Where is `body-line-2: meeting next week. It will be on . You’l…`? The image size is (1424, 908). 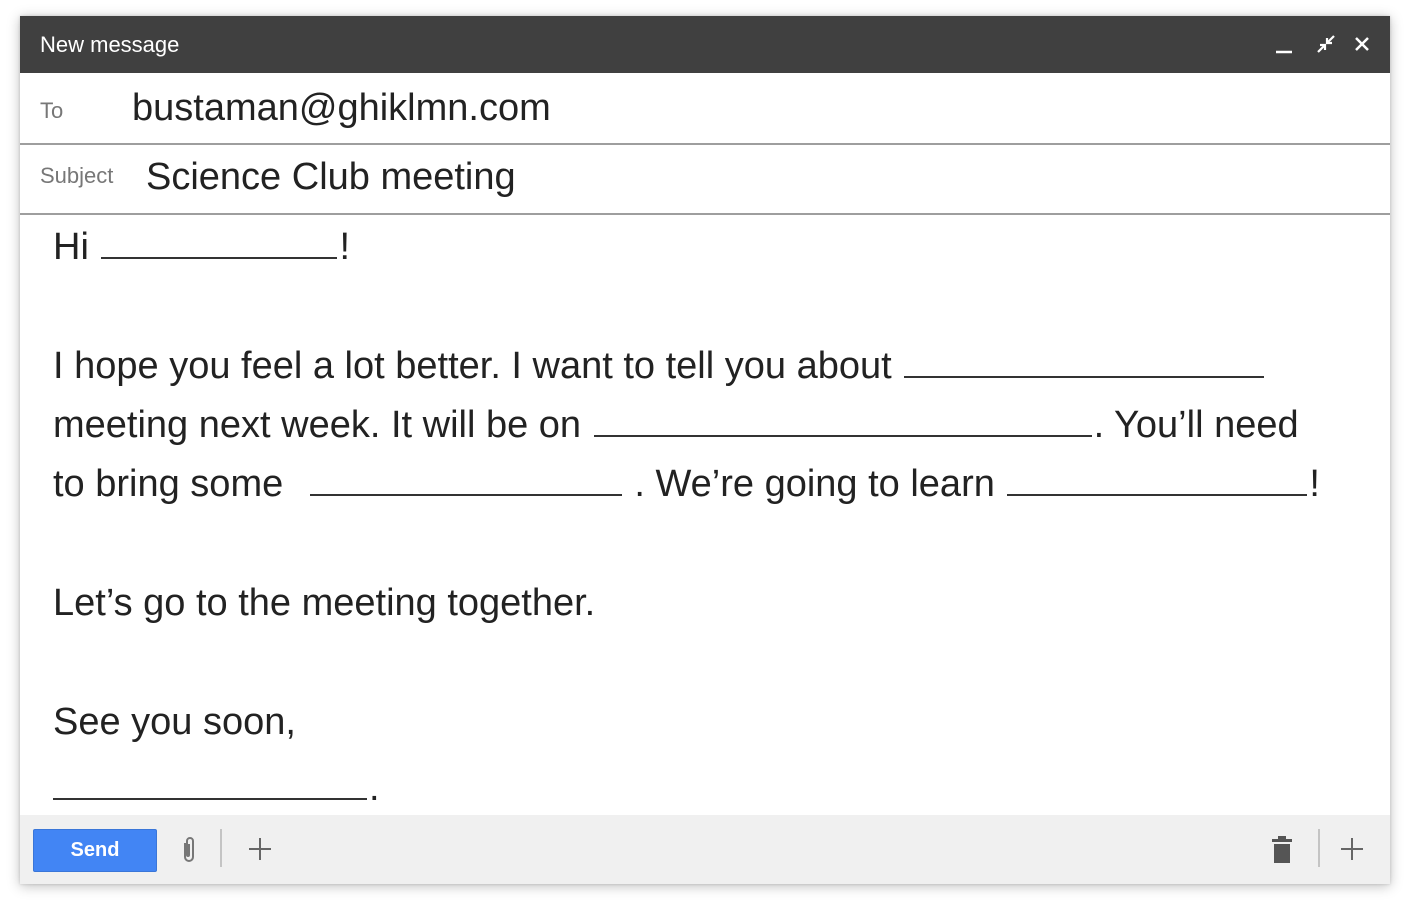 body-line-2: meeting next week. It will be on . You’l… is located at coordinates (676, 425).